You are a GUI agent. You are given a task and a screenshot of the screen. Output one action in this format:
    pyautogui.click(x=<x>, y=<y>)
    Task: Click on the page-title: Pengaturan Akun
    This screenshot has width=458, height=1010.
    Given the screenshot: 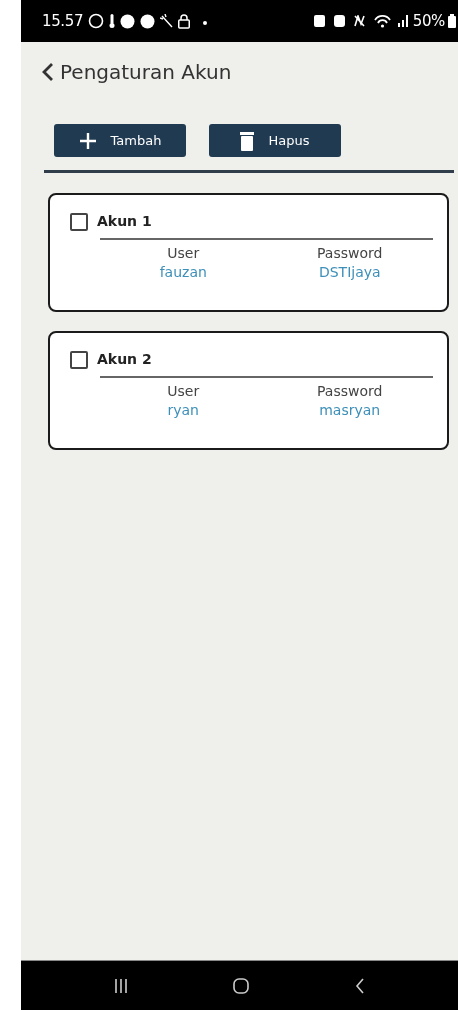 What is the action you would take?
    pyautogui.click(x=146, y=72)
    